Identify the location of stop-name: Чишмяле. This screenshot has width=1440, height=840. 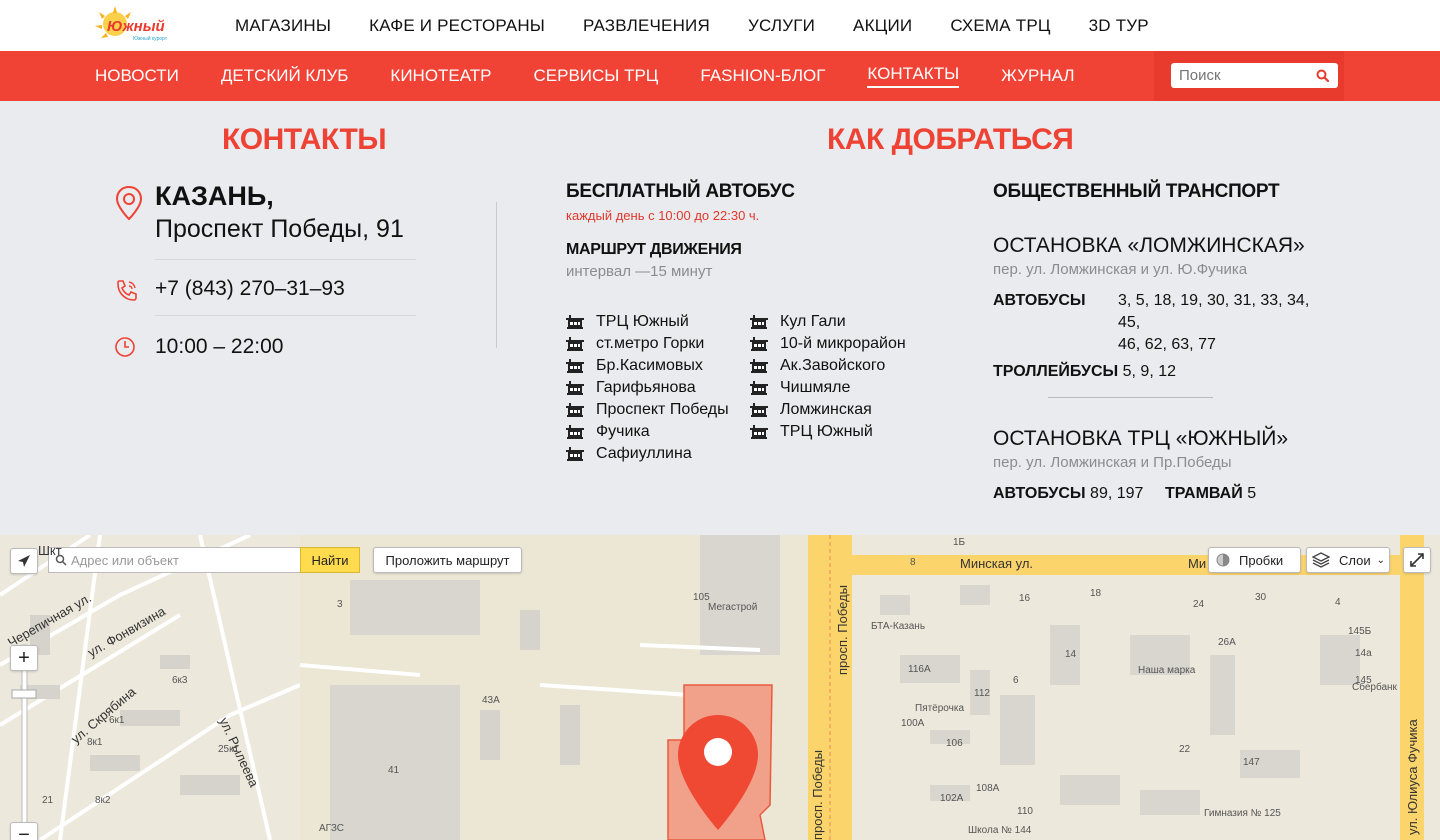
(815, 387).